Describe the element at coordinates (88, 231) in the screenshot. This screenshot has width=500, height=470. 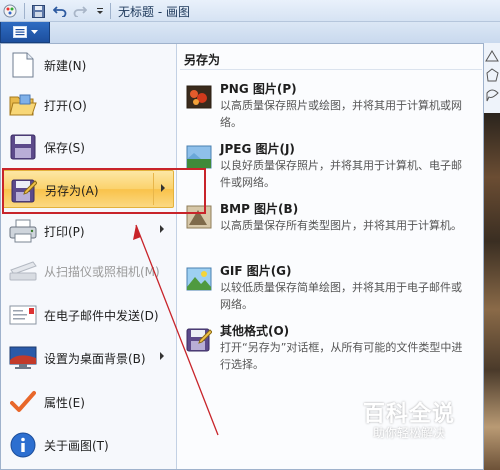
I see `menu-item-print: 打印(P)` at that location.